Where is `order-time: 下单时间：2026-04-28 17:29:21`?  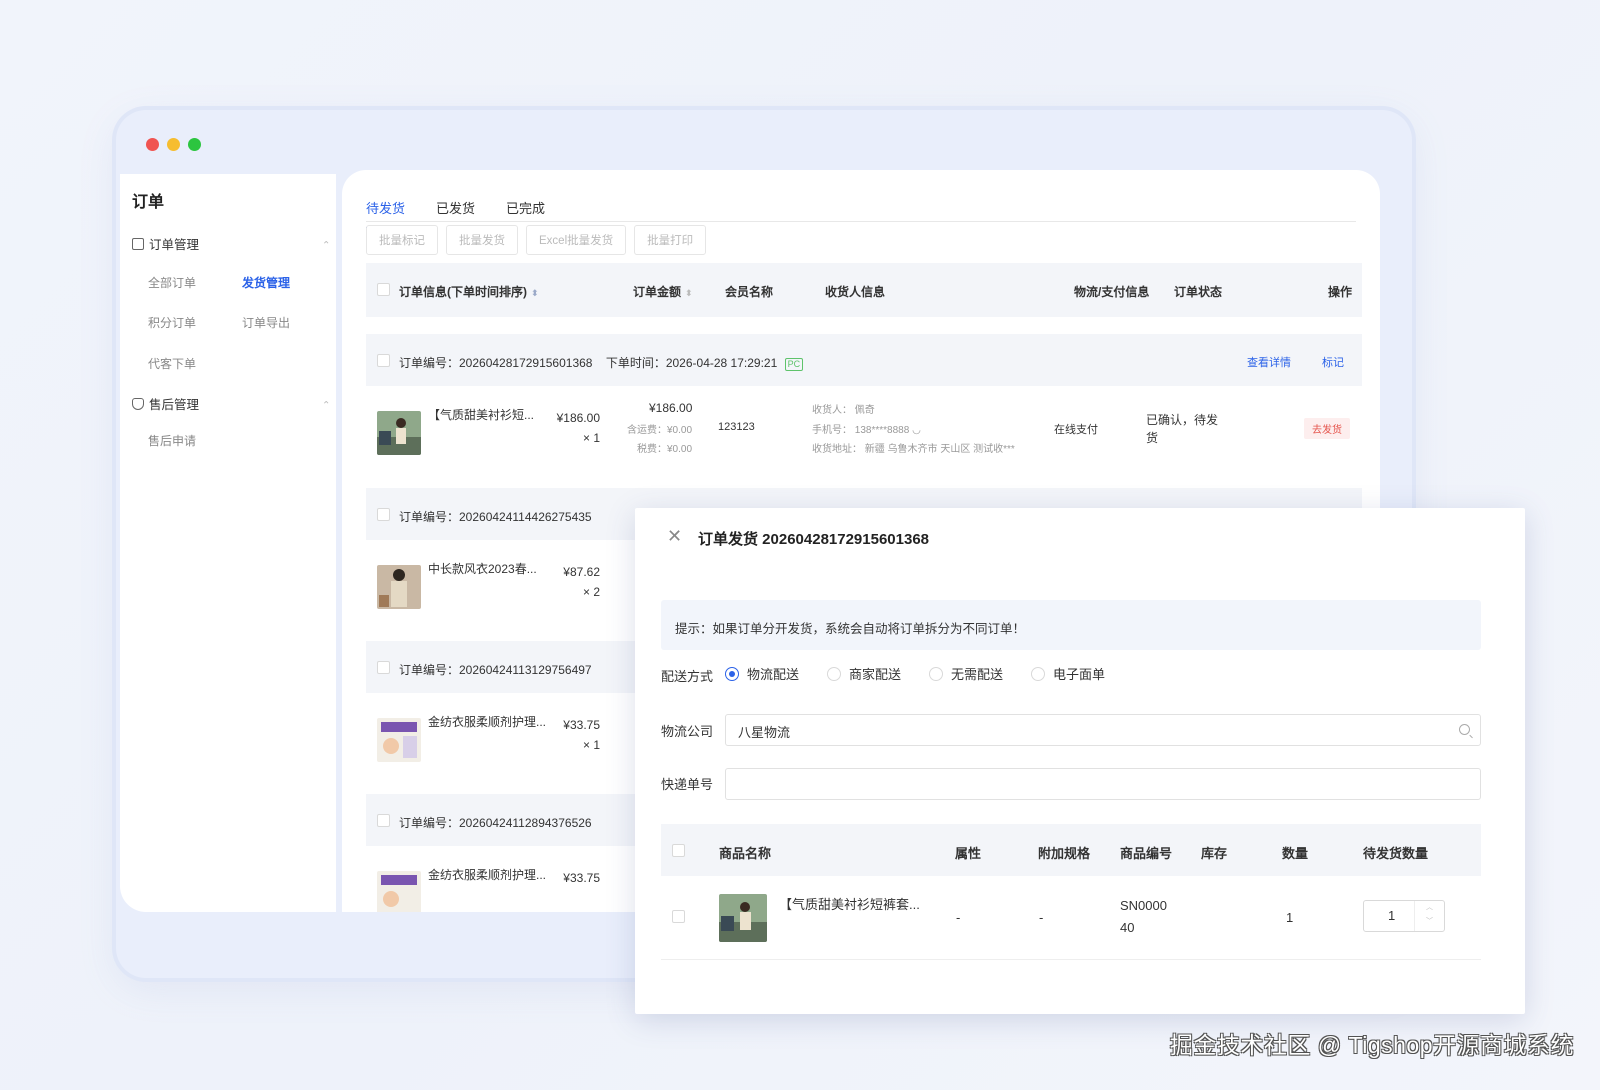 order-time: 下单时间：2026-04-28 17:29:21 is located at coordinates (691, 363).